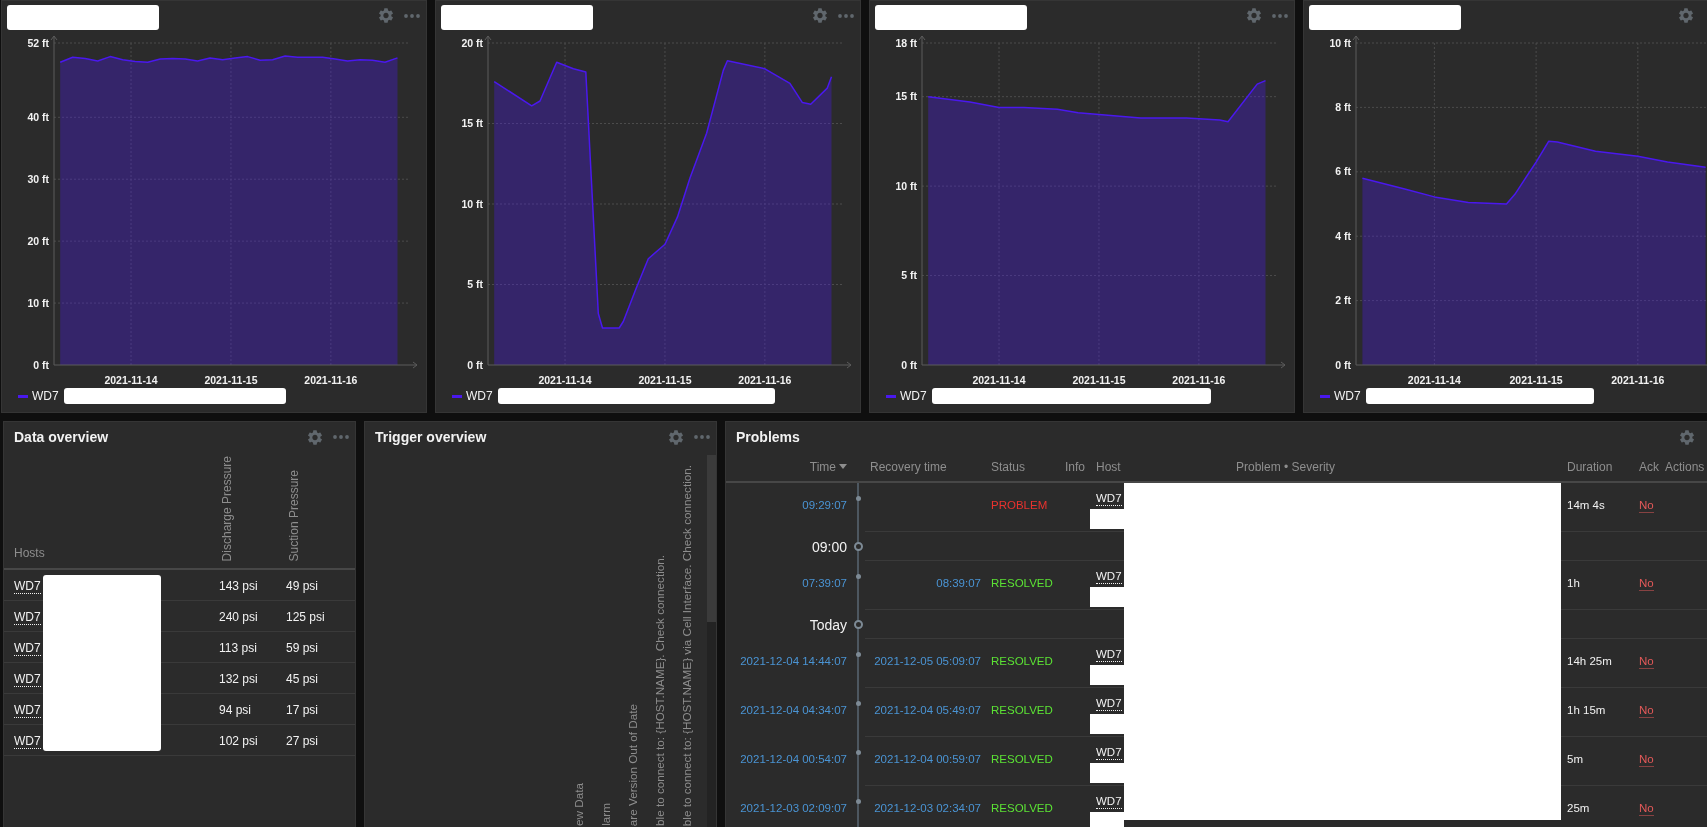 This screenshot has width=1707, height=827. Describe the element at coordinates (1578, 808) in the screenshot. I see `duration-value: 25m` at that location.